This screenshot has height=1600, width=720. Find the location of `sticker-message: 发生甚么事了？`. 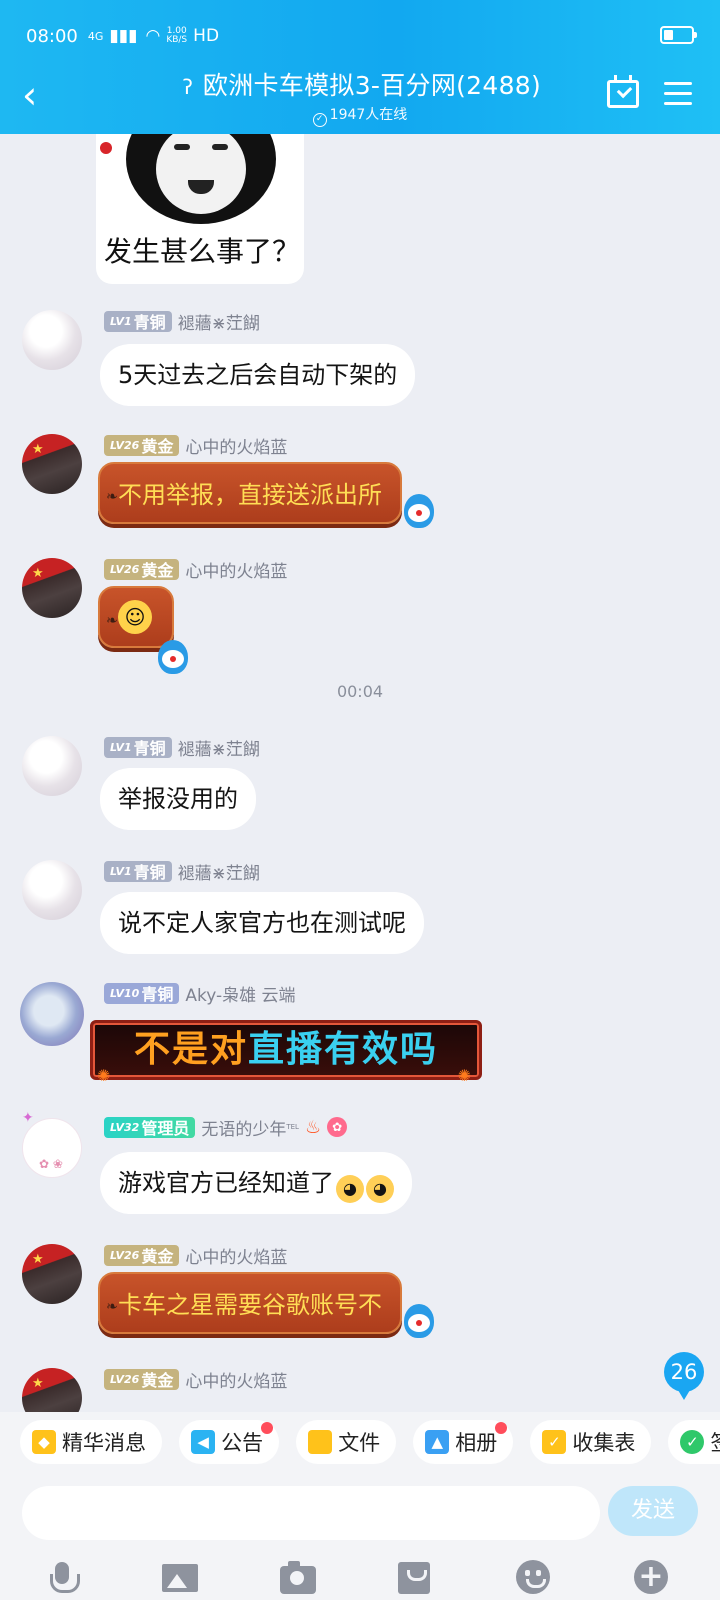

sticker-message: 发生甚么事了？ is located at coordinates (200, 209).